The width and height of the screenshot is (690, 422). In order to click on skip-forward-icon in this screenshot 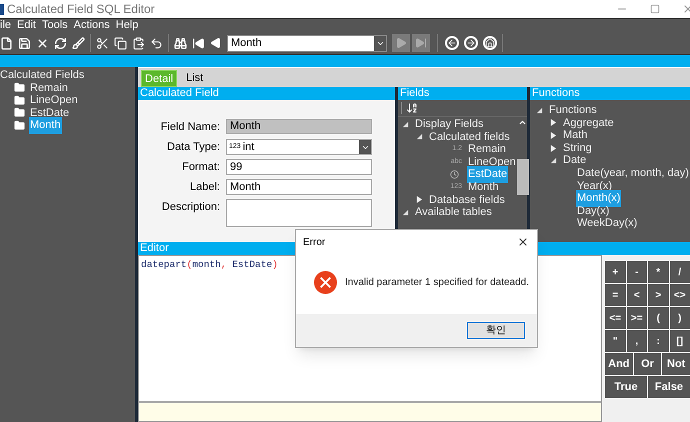, I will do `click(421, 43)`.